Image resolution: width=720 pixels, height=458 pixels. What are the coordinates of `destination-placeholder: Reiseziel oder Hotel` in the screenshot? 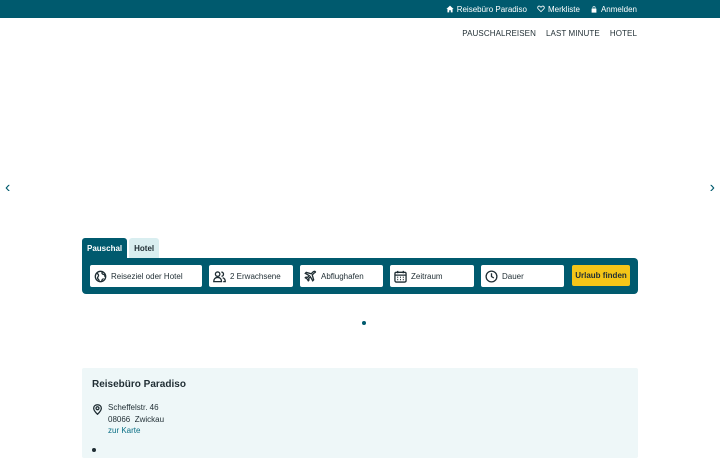 It's located at (147, 276).